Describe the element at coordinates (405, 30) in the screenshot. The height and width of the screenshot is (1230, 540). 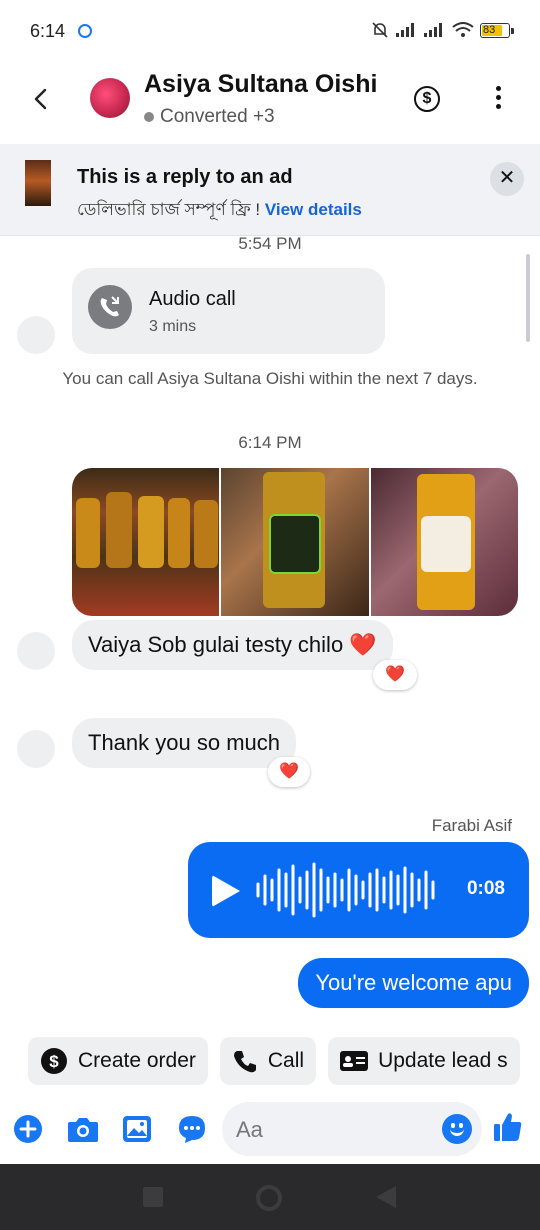
I see `signal-icon` at that location.